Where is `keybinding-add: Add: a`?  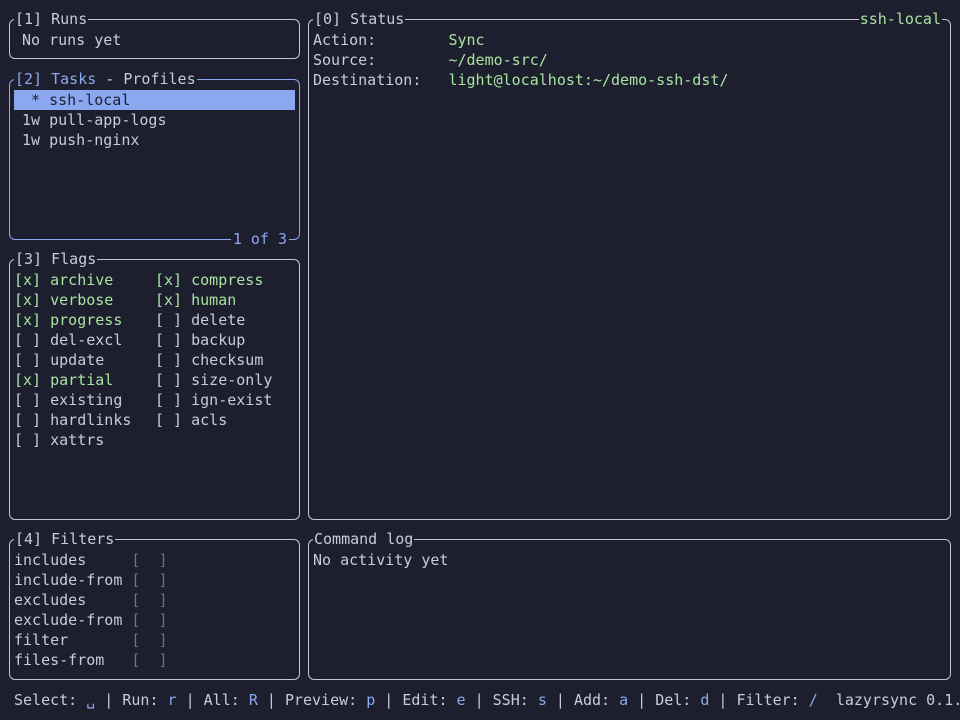 keybinding-add: Add: a is located at coordinates (601, 700).